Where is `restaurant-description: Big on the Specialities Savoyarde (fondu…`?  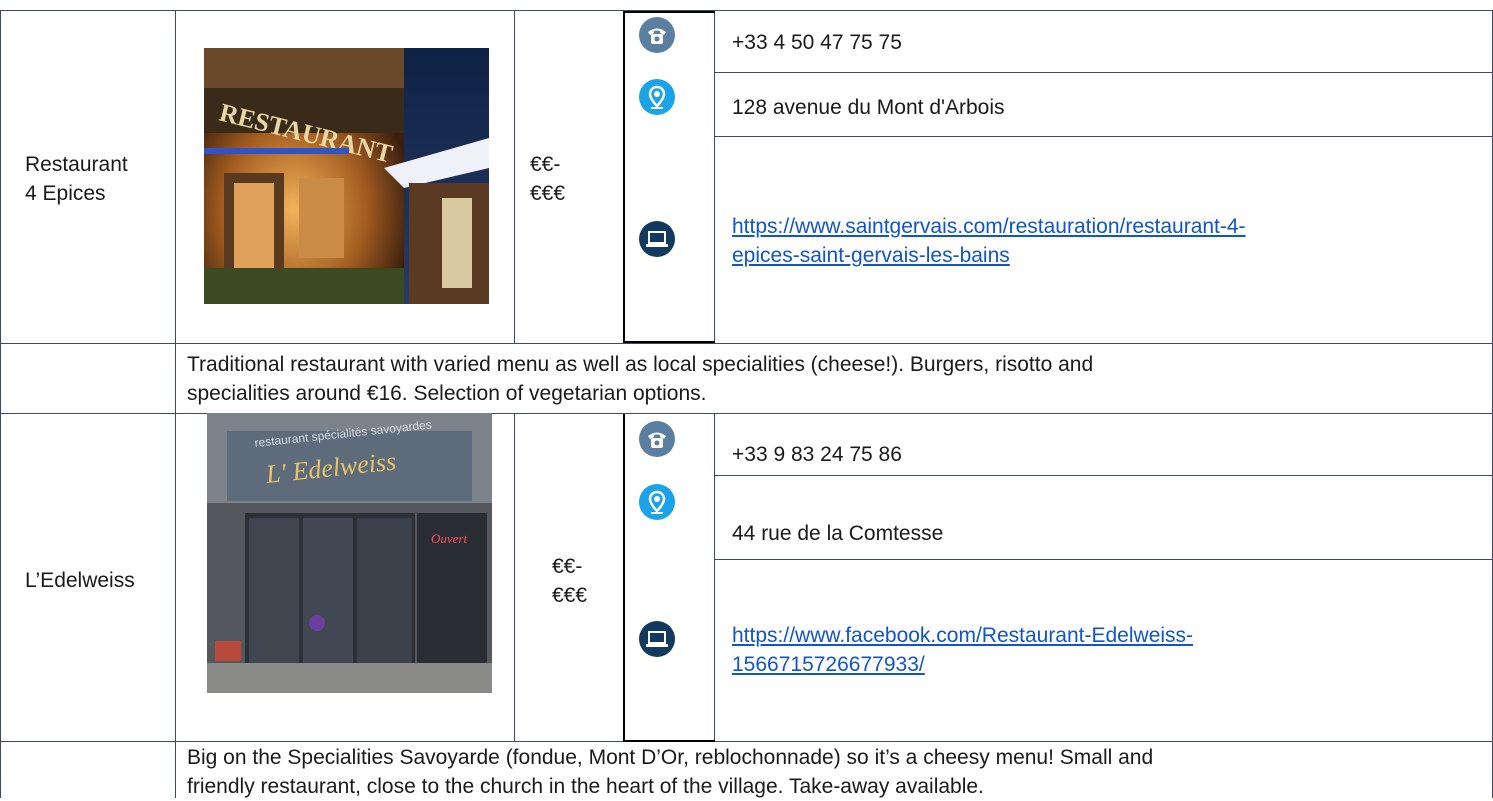 restaurant-description: Big on the Specialities Savoyarde (fondu… is located at coordinates (670, 772).